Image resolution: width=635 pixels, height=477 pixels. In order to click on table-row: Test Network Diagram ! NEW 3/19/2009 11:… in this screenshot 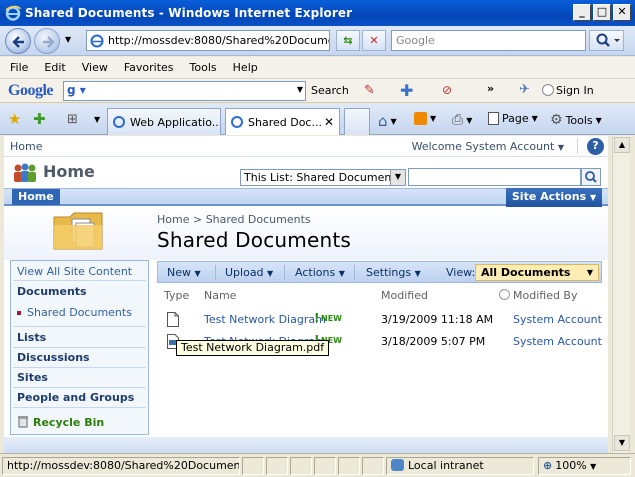, I will do `click(379, 320)`.